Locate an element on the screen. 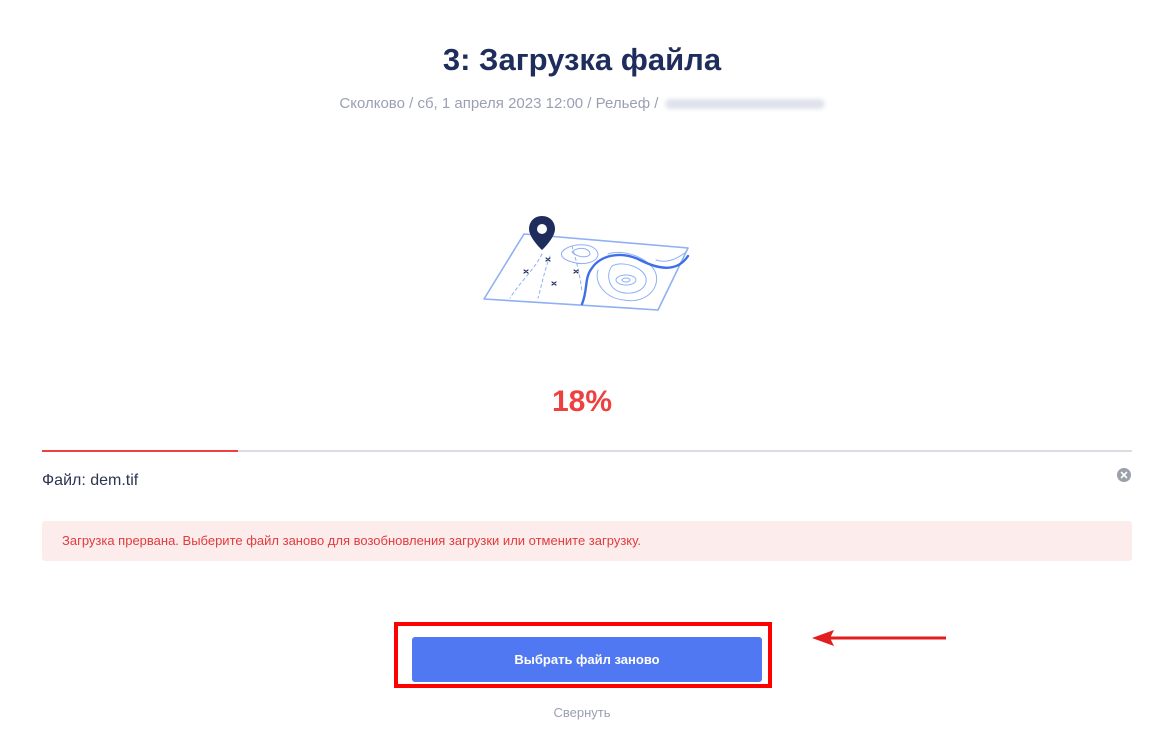 Image resolution: width=1164 pixels, height=731 pixels. map-icon is located at coordinates (586, 272).